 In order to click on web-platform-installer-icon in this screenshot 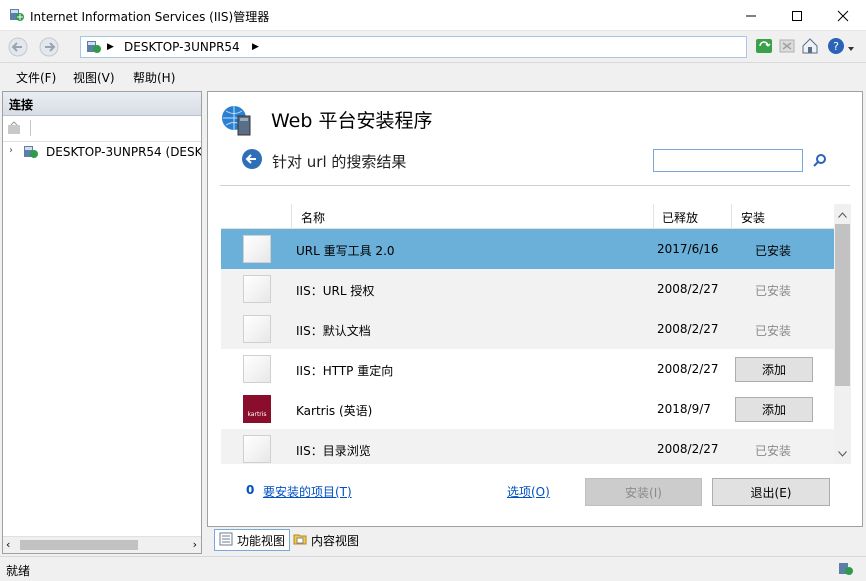, I will do `click(237, 122)`.